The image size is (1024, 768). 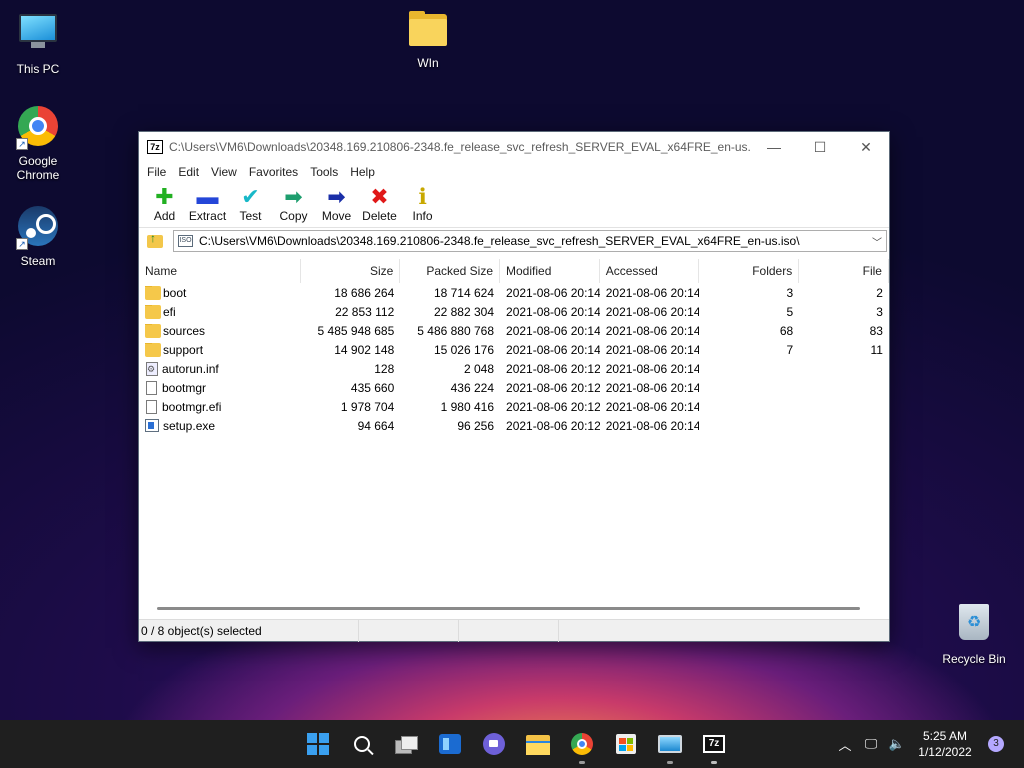 What do you see at coordinates (877, 241) in the screenshot?
I see `chevron-down-icon: ﹀` at bounding box center [877, 241].